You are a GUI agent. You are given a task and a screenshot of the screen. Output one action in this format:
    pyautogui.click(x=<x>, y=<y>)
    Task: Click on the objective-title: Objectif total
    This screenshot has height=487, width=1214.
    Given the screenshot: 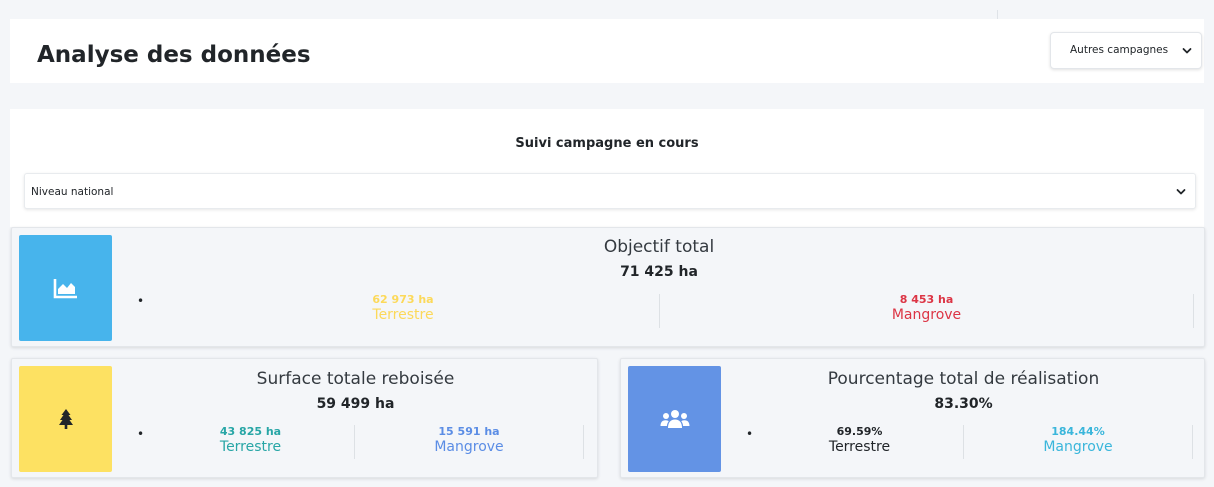 What is the action you would take?
    pyautogui.click(x=659, y=247)
    